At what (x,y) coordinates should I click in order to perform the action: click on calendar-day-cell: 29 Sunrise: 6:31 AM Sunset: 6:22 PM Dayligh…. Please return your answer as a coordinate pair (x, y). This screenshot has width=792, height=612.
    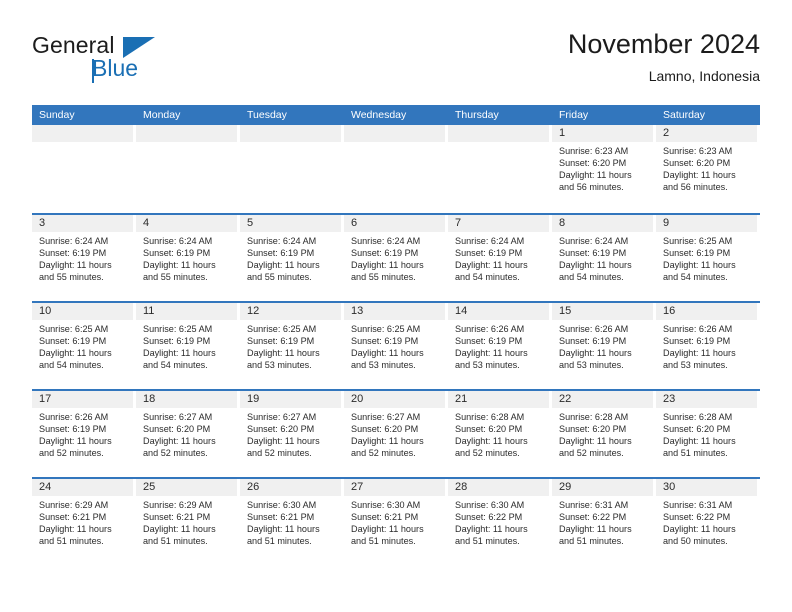
    Looking at the image, I should click on (604, 522).